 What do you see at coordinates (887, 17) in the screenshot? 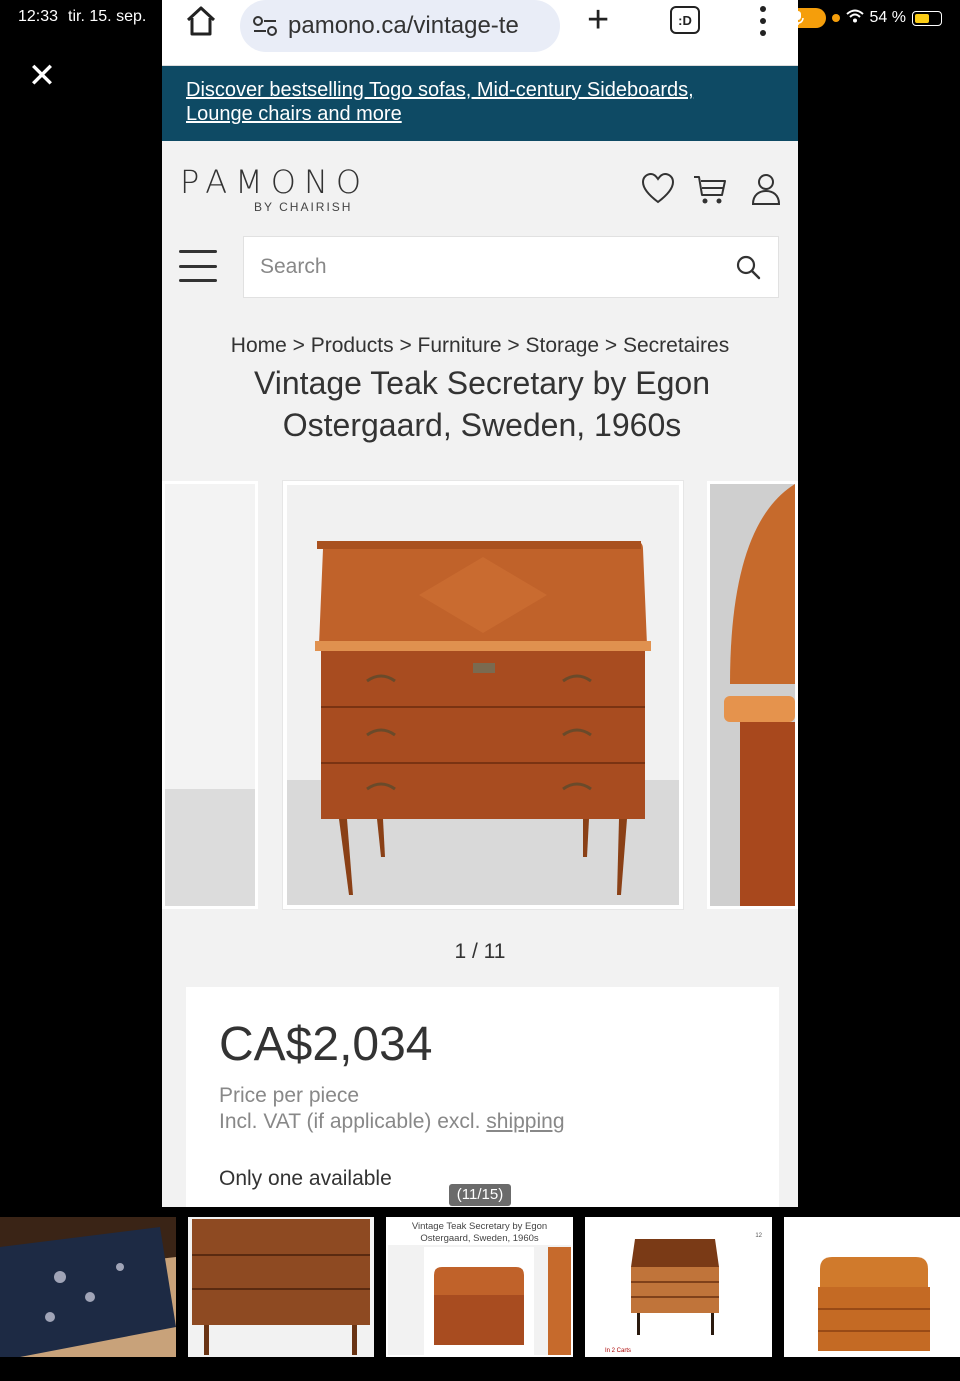
I see `battery-percent: 54 %` at bounding box center [887, 17].